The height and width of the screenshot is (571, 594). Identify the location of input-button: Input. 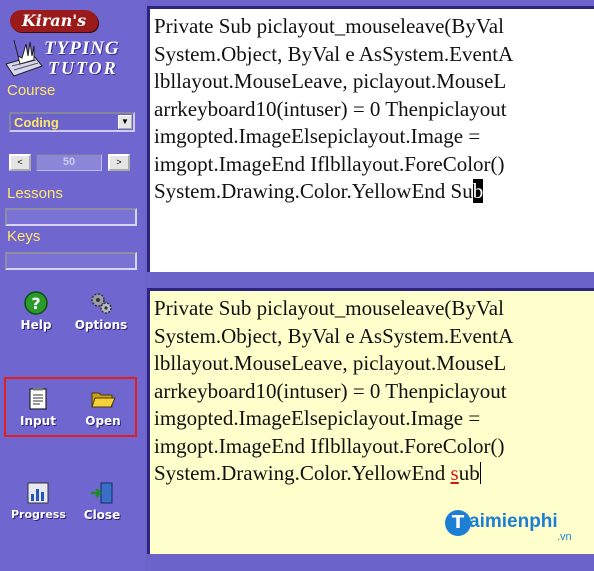
(38, 410).